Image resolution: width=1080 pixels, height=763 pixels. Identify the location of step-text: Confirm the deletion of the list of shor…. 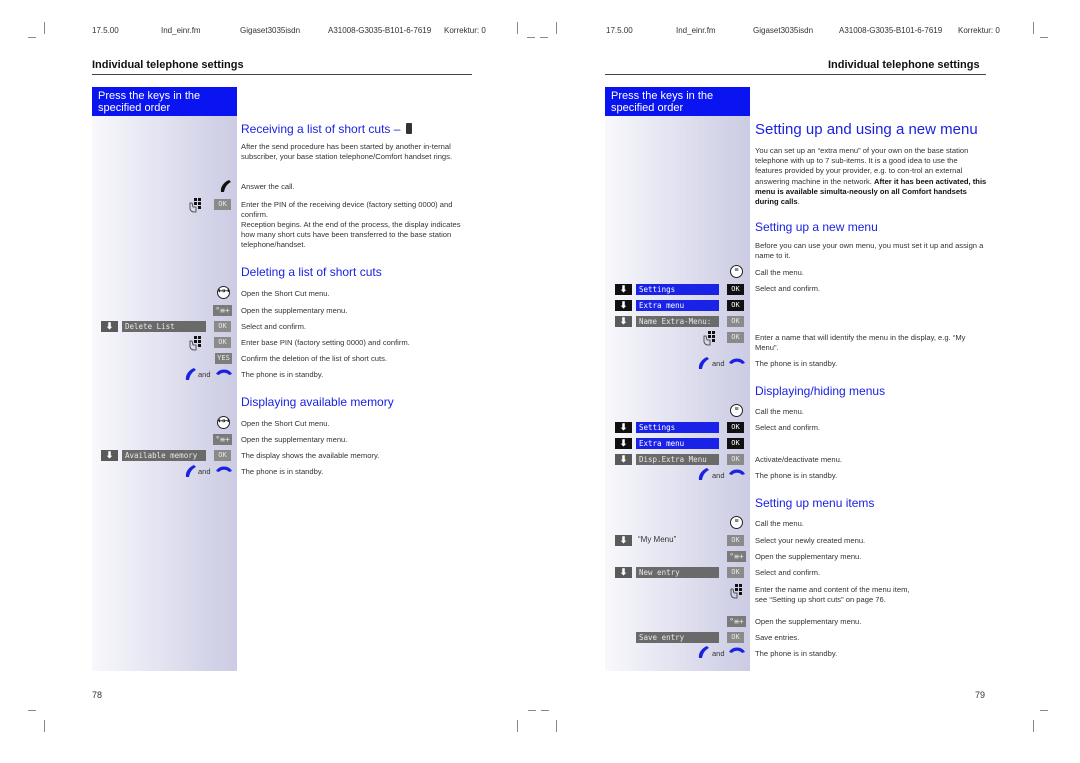
(314, 358).